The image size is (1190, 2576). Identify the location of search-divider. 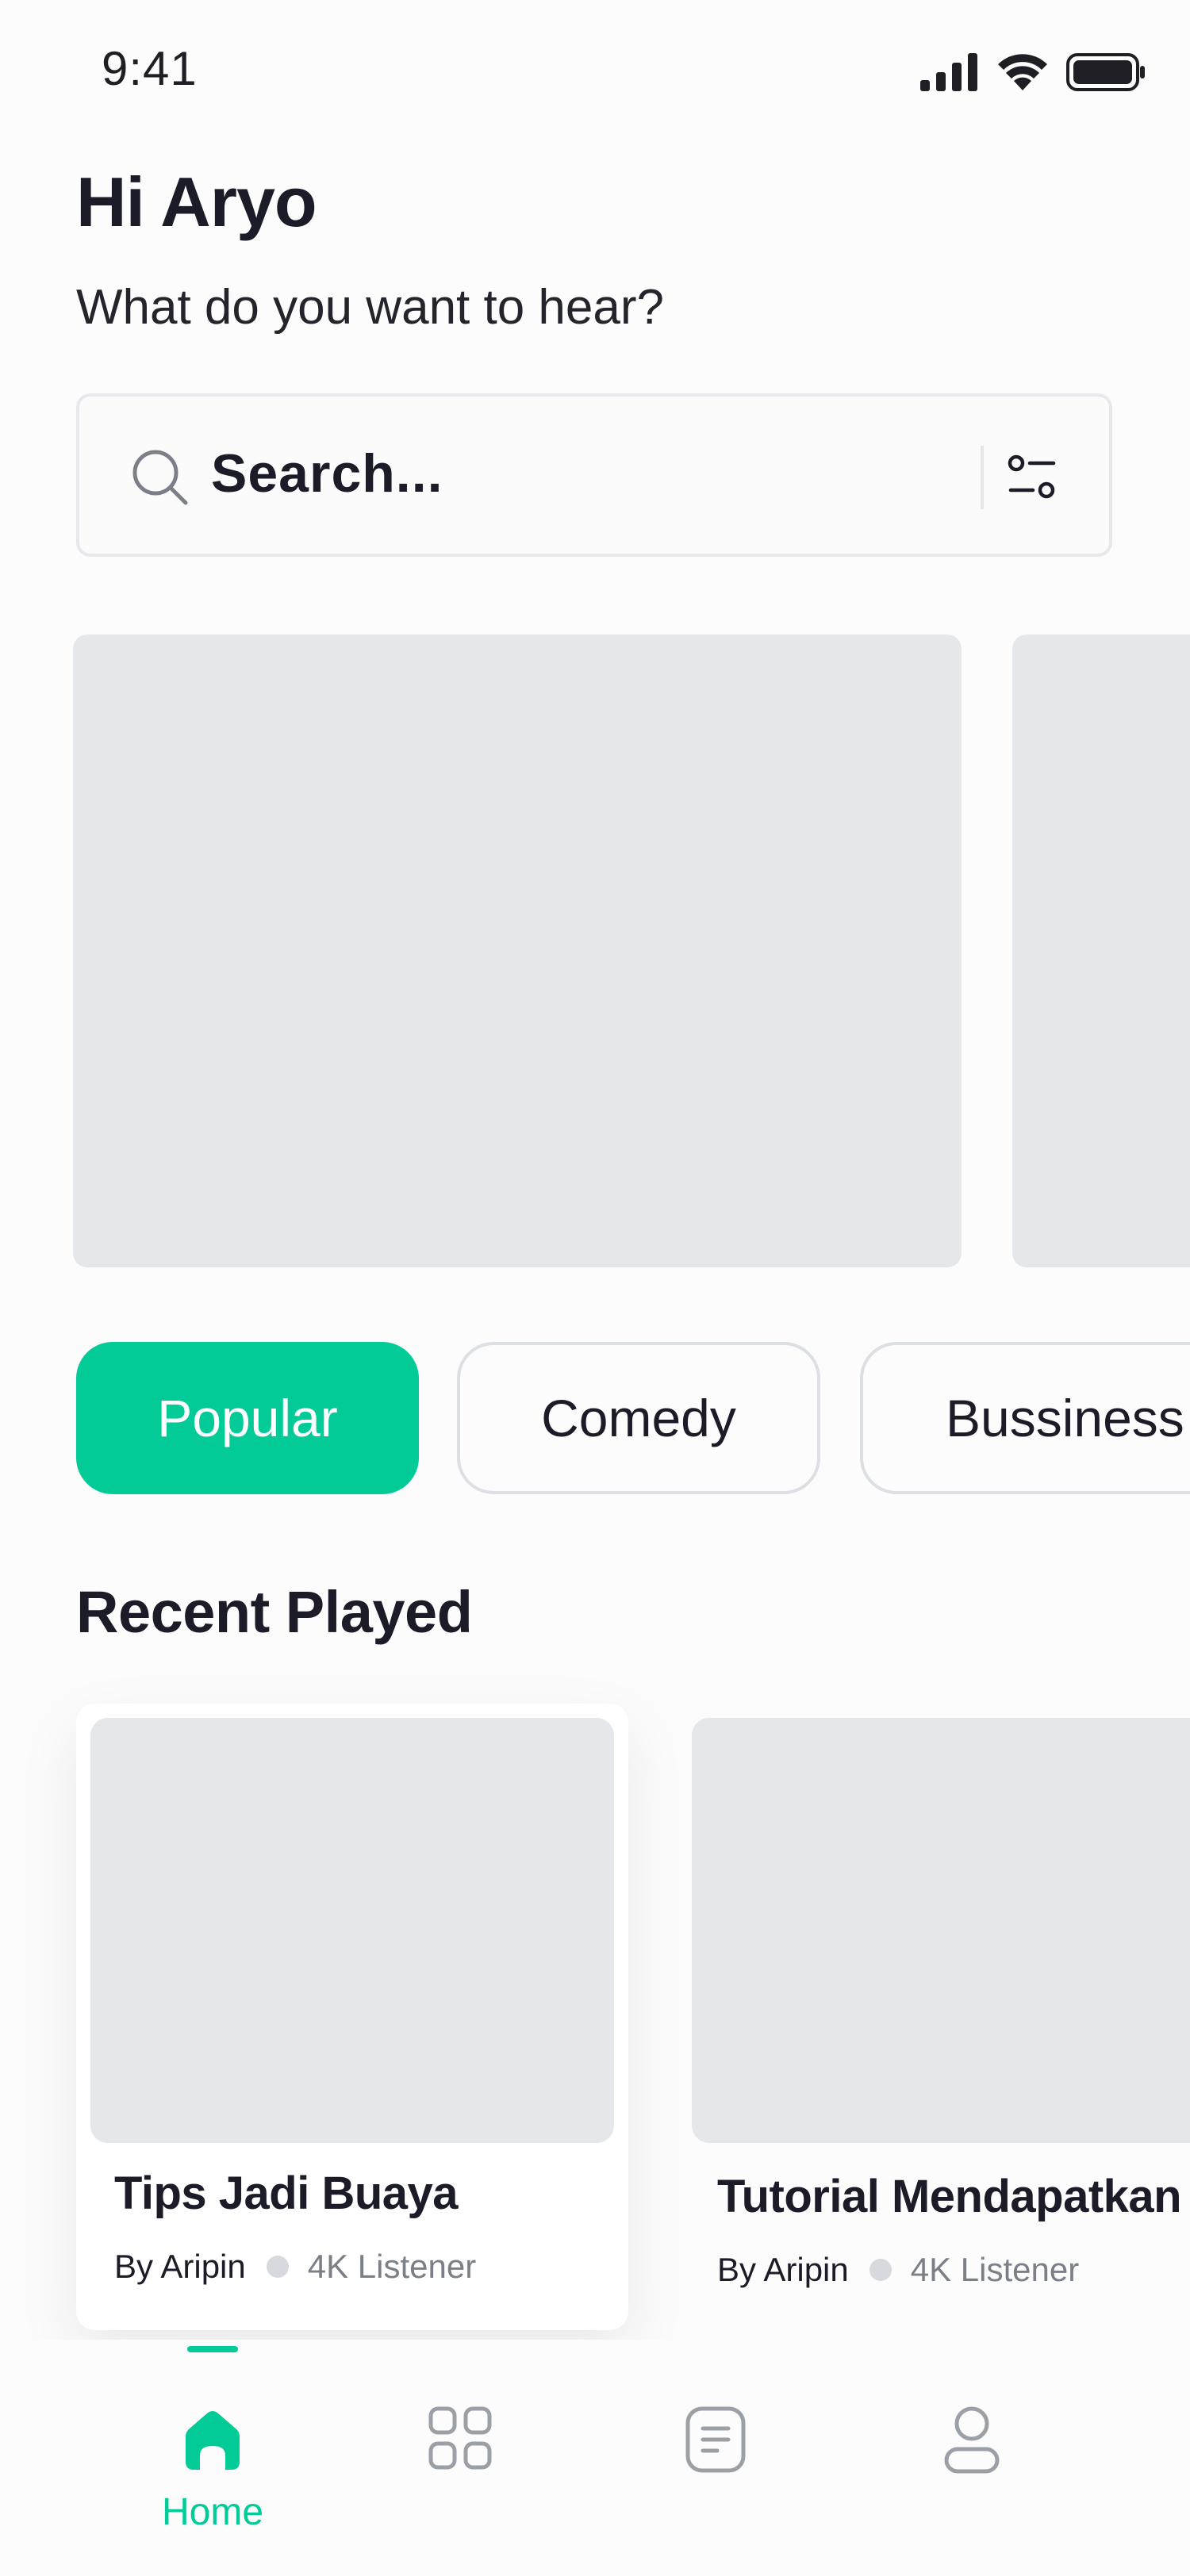
(982, 478).